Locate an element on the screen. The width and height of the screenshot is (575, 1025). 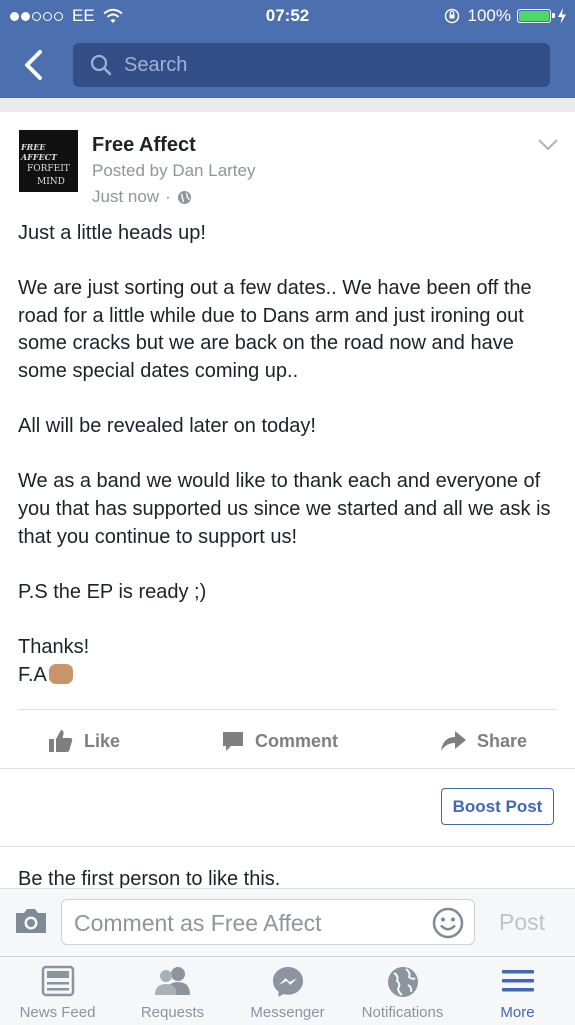
tab-label: More is located at coordinates (517, 1012).